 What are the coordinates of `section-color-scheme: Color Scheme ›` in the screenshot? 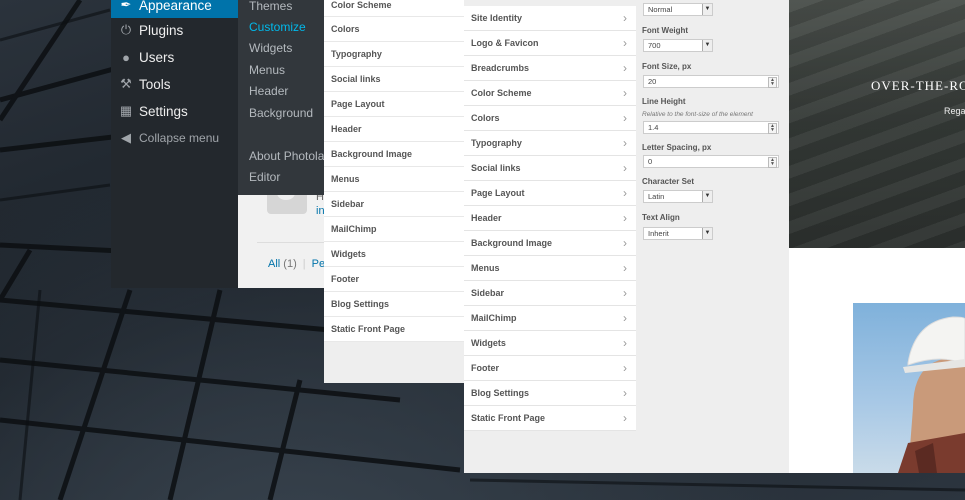 It's located at (550, 93).